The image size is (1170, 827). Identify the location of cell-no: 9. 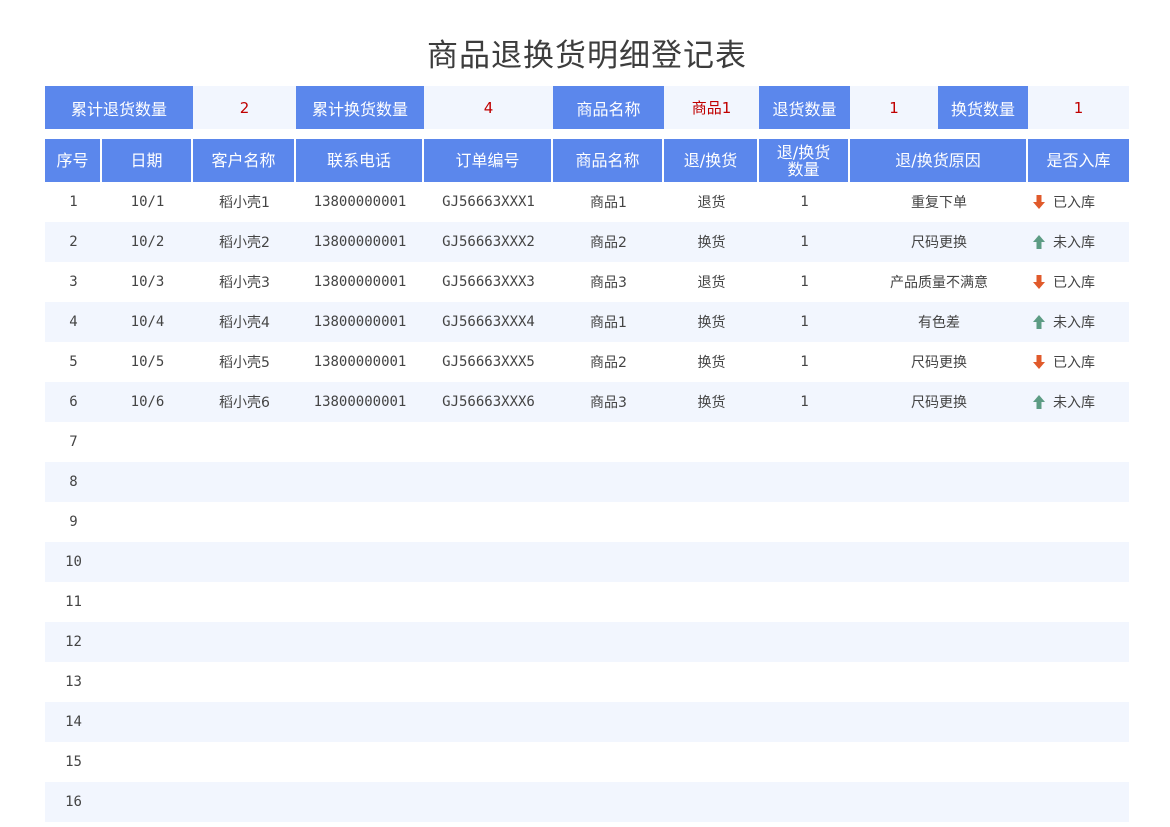
(73, 522).